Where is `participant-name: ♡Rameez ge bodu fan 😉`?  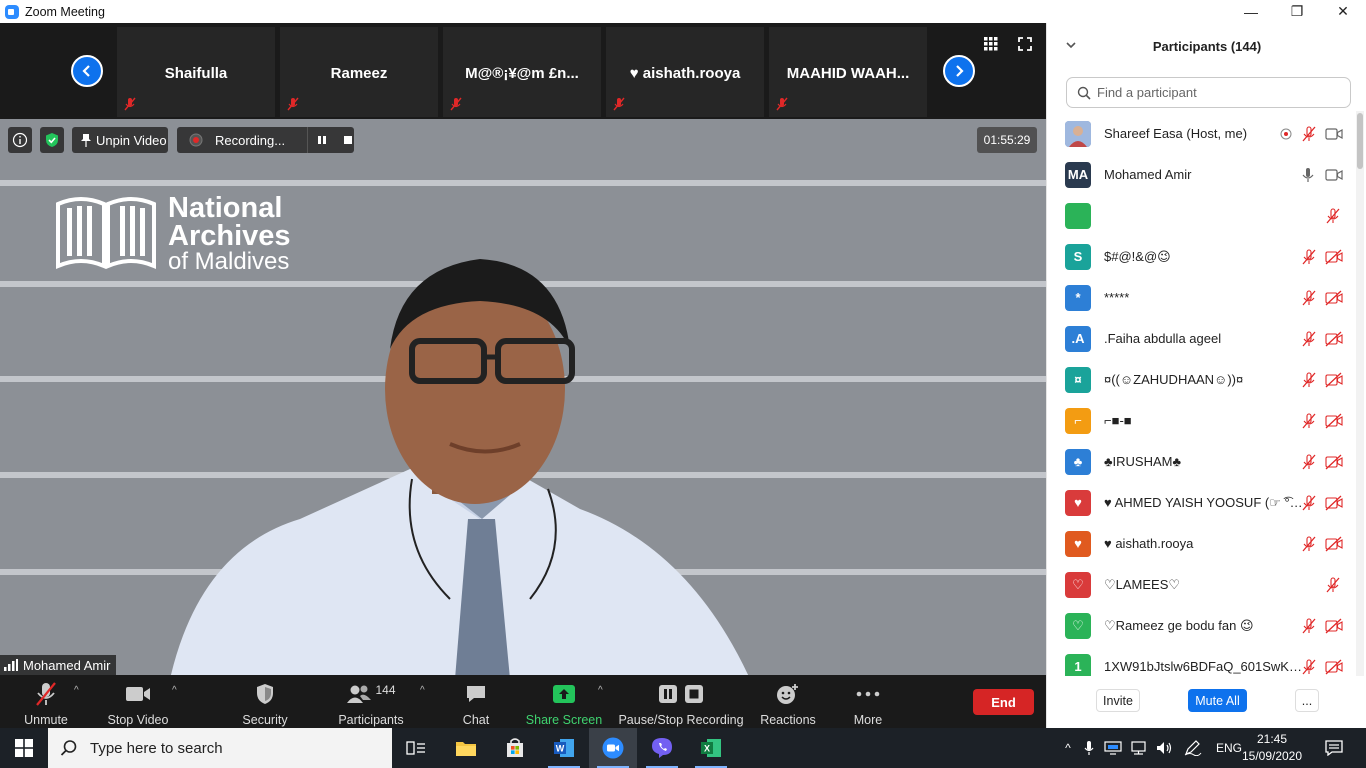
participant-name: ♡Rameez ge bodu fan 😉 is located at coordinates (1179, 625).